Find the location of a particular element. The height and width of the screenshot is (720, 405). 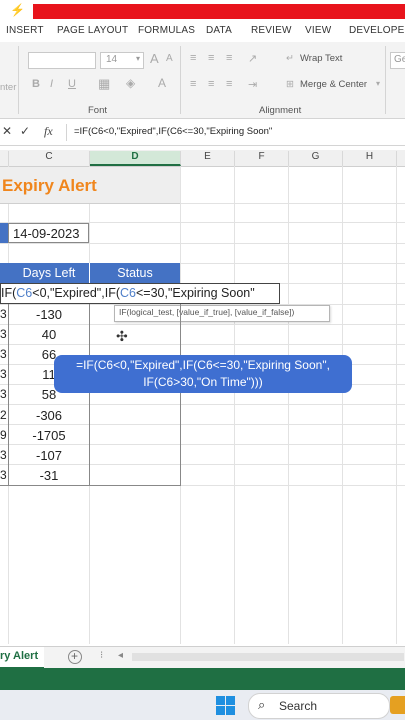

sheet-tab-label: ry Alert is located at coordinates (19, 656).